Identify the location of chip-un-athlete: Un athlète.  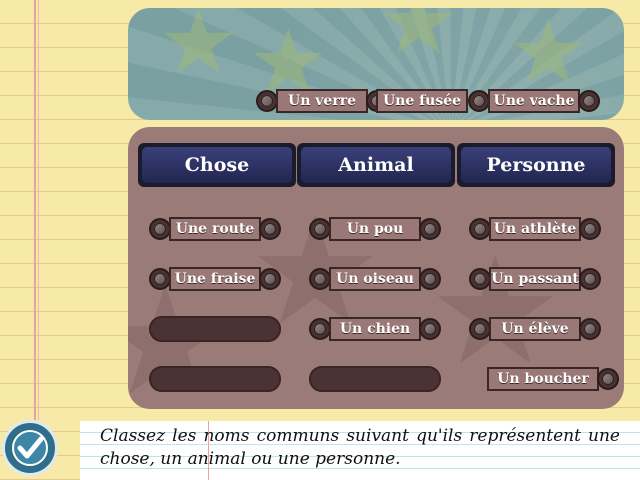
(535, 229).